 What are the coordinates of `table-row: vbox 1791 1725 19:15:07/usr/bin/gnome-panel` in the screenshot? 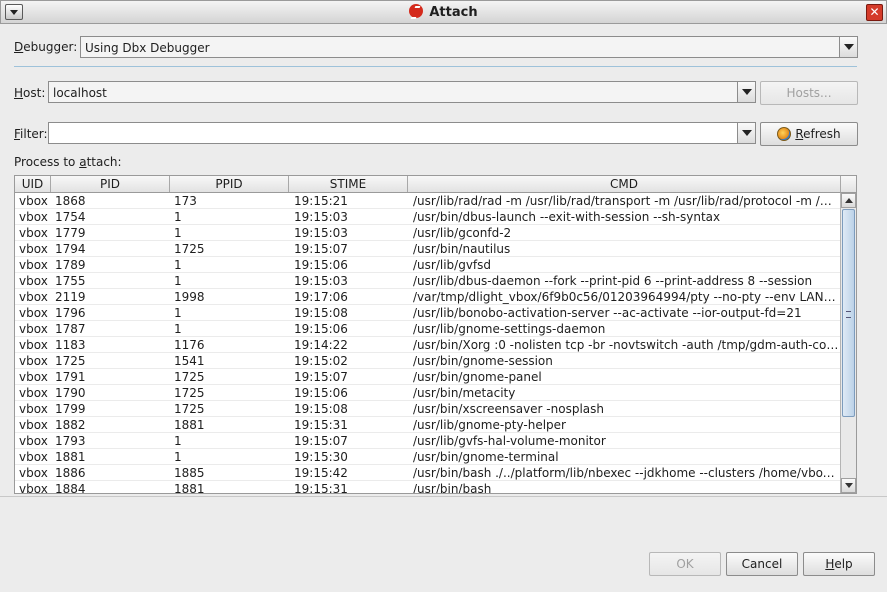 It's located at (428, 377).